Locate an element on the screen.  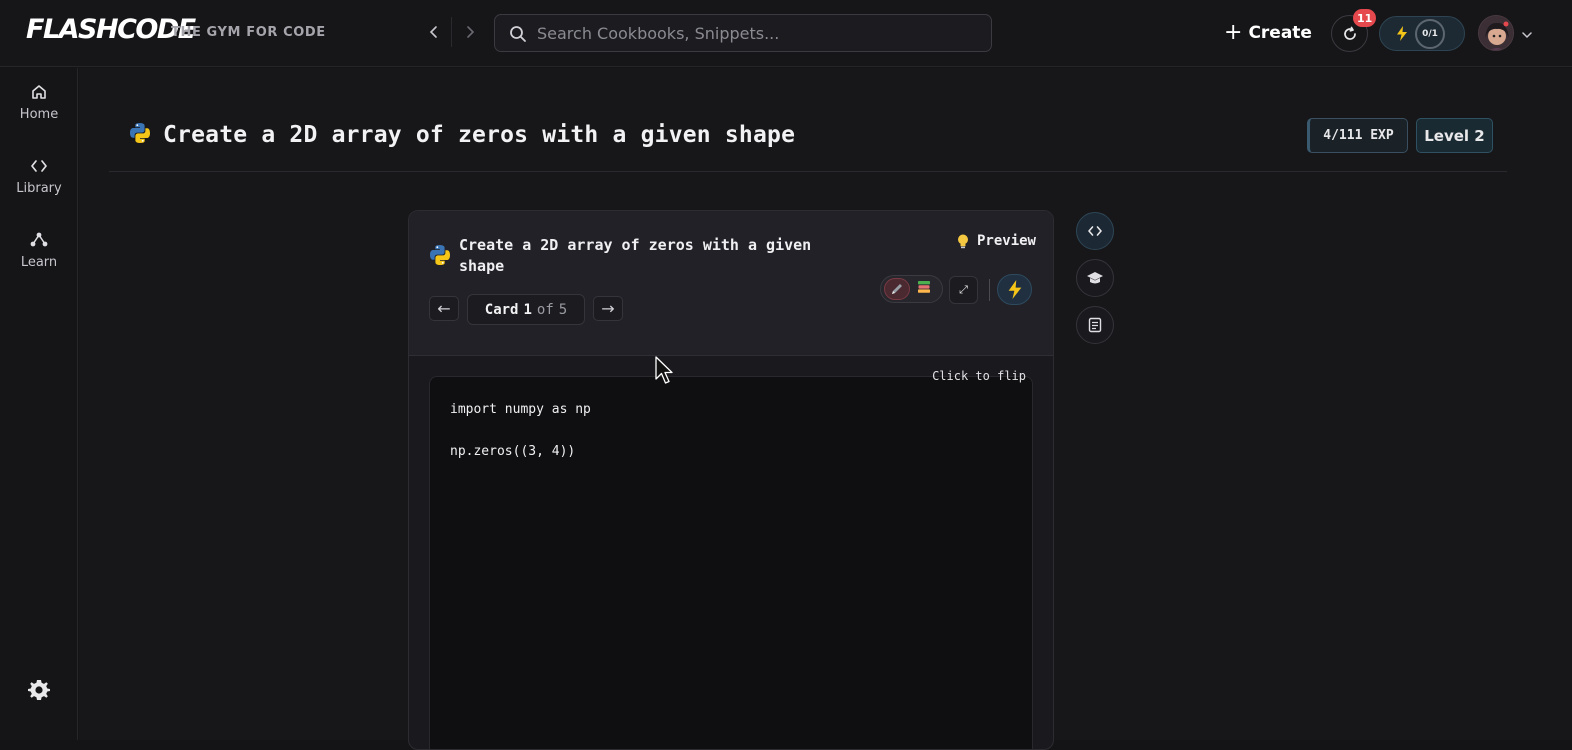
quick-practice-button is located at coordinates (1014, 289).